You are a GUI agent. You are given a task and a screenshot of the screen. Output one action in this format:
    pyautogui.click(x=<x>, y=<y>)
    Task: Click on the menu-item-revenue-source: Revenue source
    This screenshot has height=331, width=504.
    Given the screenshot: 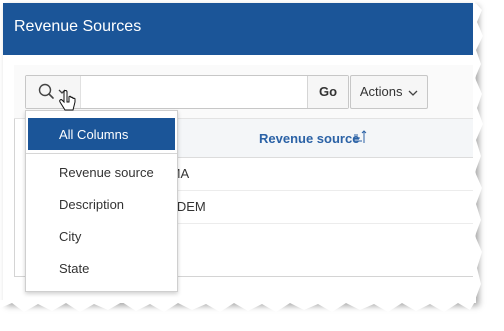 What is the action you would take?
    pyautogui.click(x=101, y=173)
    